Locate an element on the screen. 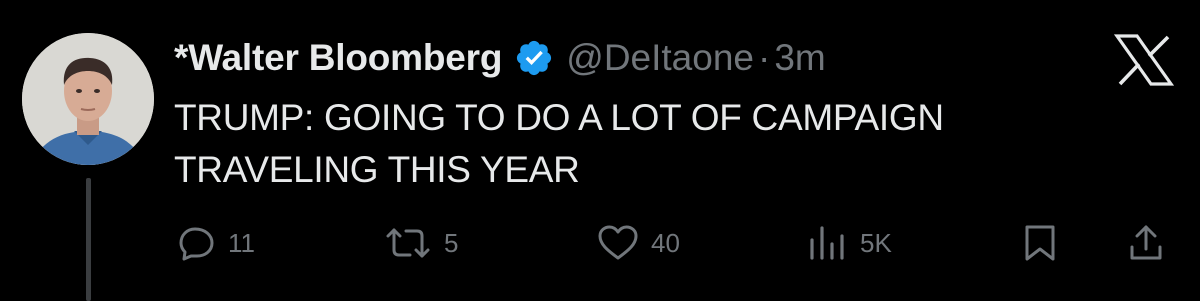 Image resolution: width=1200 pixels, height=301 pixels. share-button is located at coordinates (1146, 243).